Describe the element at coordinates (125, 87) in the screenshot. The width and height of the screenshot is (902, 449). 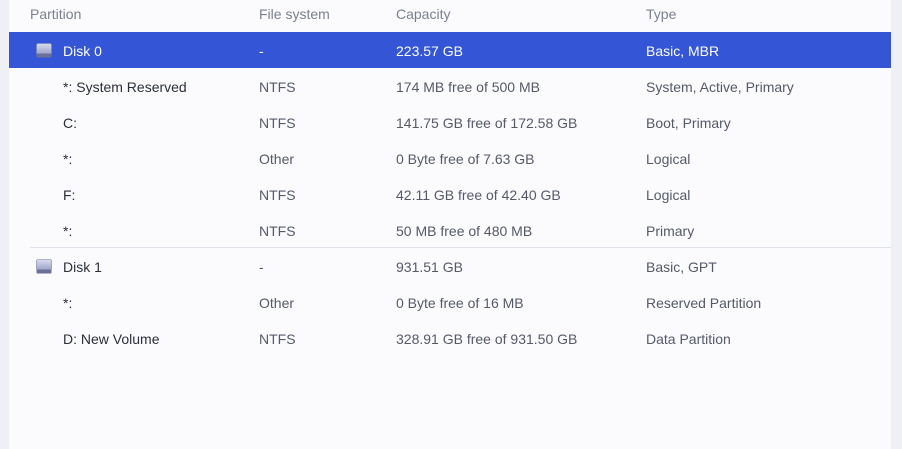
I see `partition-name: *: System Reserved` at that location.